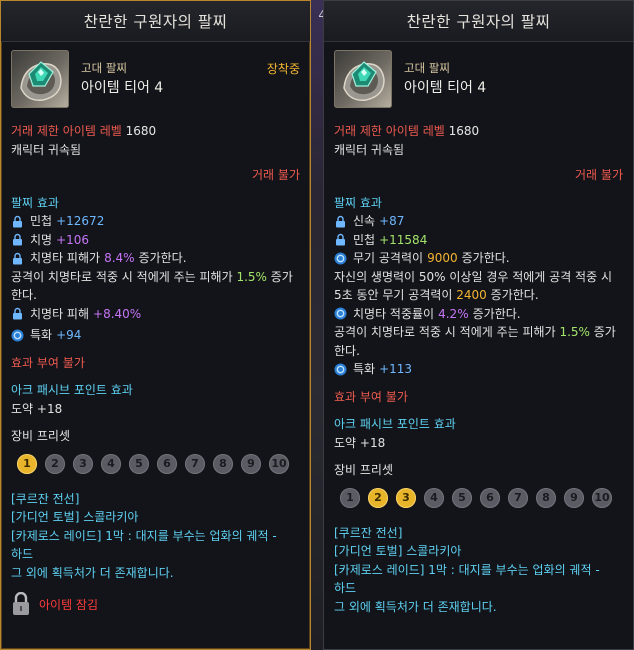  I want to click on effect-line: 치명타 적중률이 4.2% 증가한다., so click(478, 314).